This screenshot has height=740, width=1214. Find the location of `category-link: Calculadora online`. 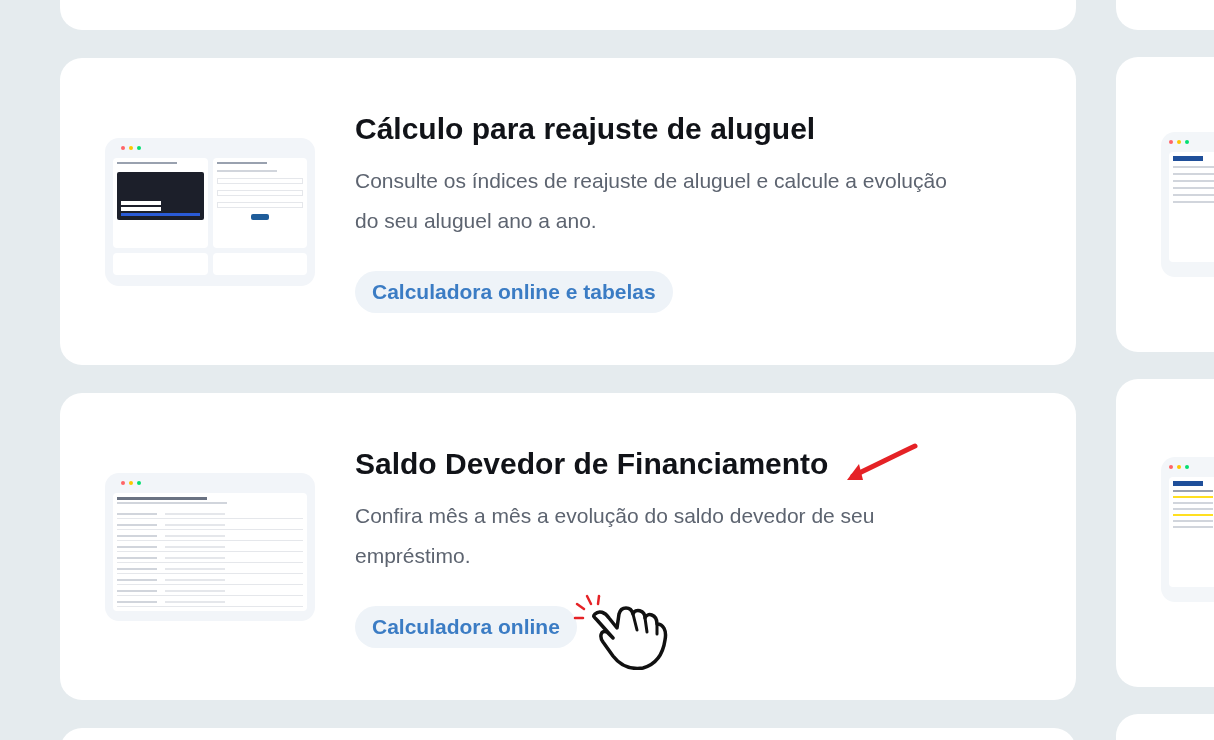

category-link: Calculadora online is located at coordinates (466, 626).